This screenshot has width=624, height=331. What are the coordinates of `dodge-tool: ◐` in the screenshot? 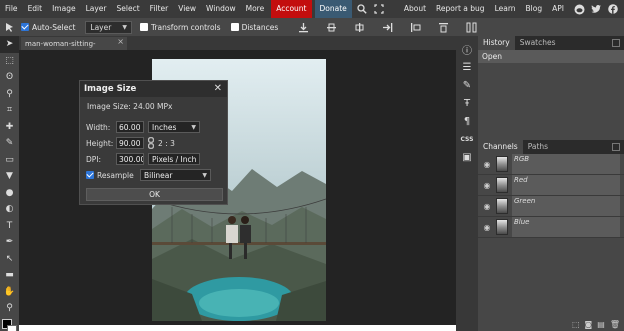 It's located at (9, 209).